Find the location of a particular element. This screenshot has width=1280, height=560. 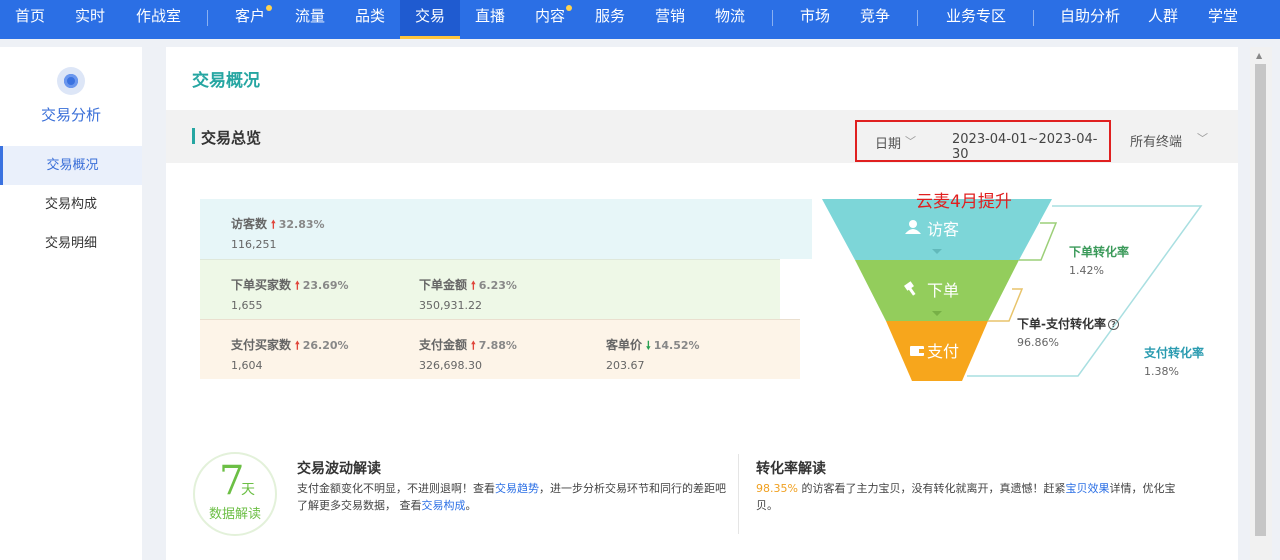

rate-label: 下单转化率 is located at coordinates (1099, 252).